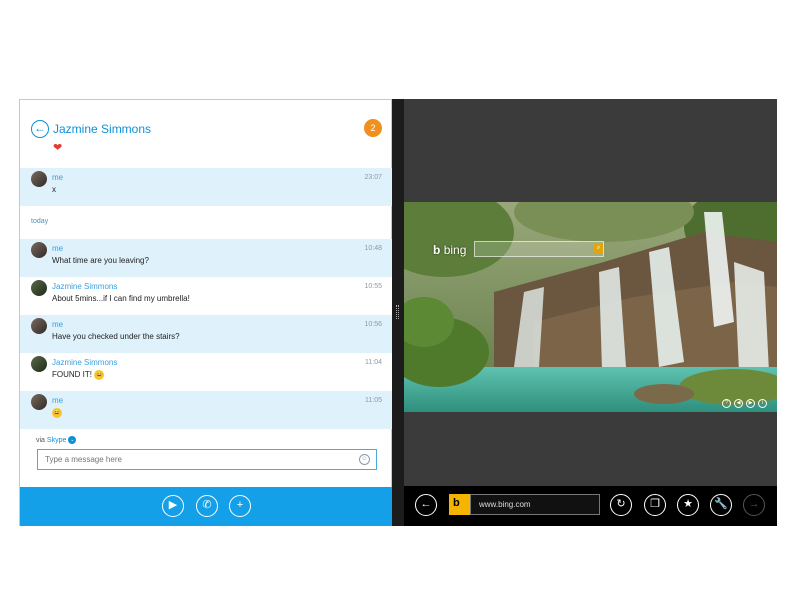 This screenshot has height=600, width=800. Describe the element at coordinates (72, 440) in the screenshot. I see `chevron-down-icon: ⌄` at that location.